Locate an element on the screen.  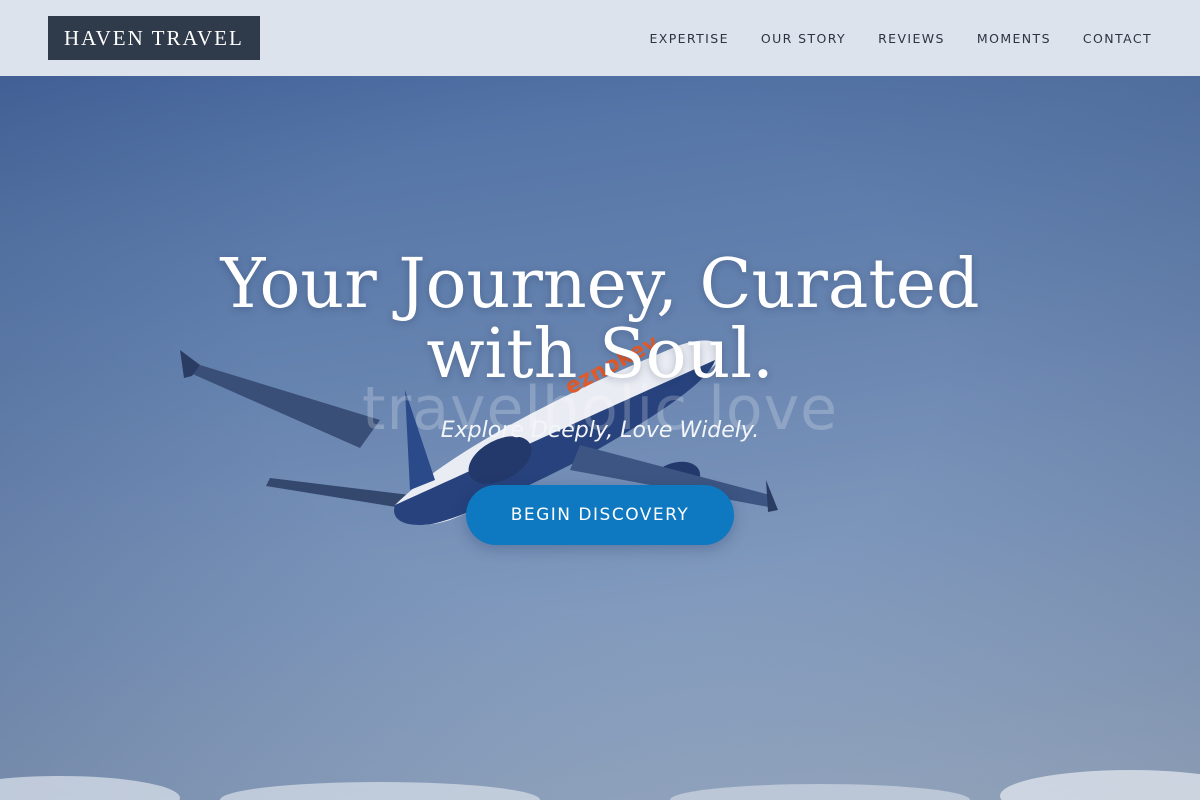
hero-title: Your Journey, Curated with Soul. is located at coordinates (600, 320).